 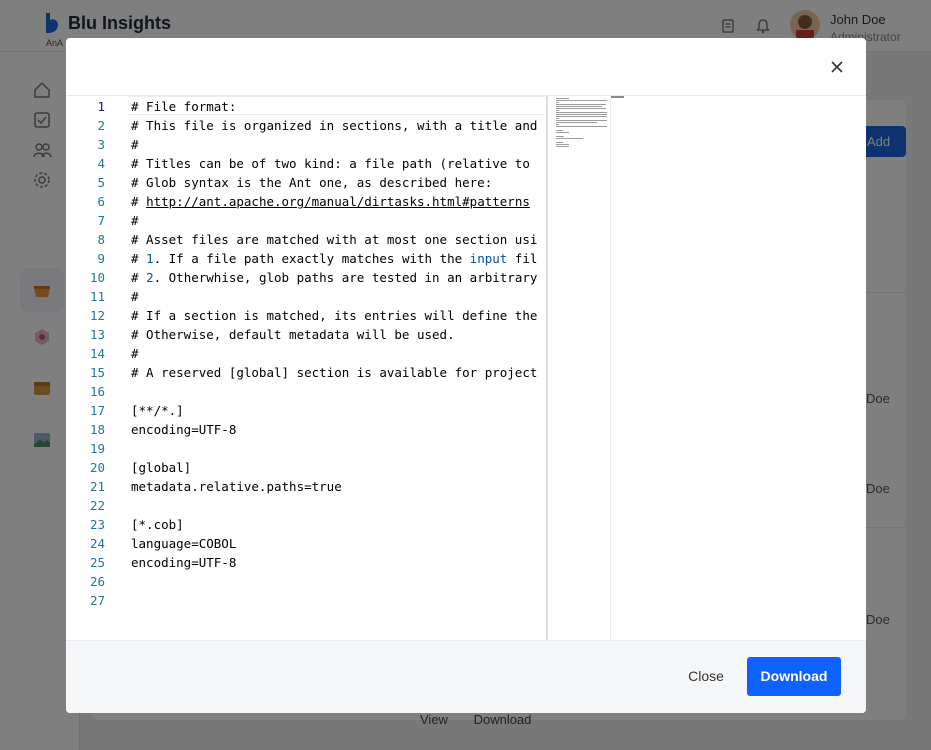 I want to click on line-number: 5, so click(x=101, y=182).